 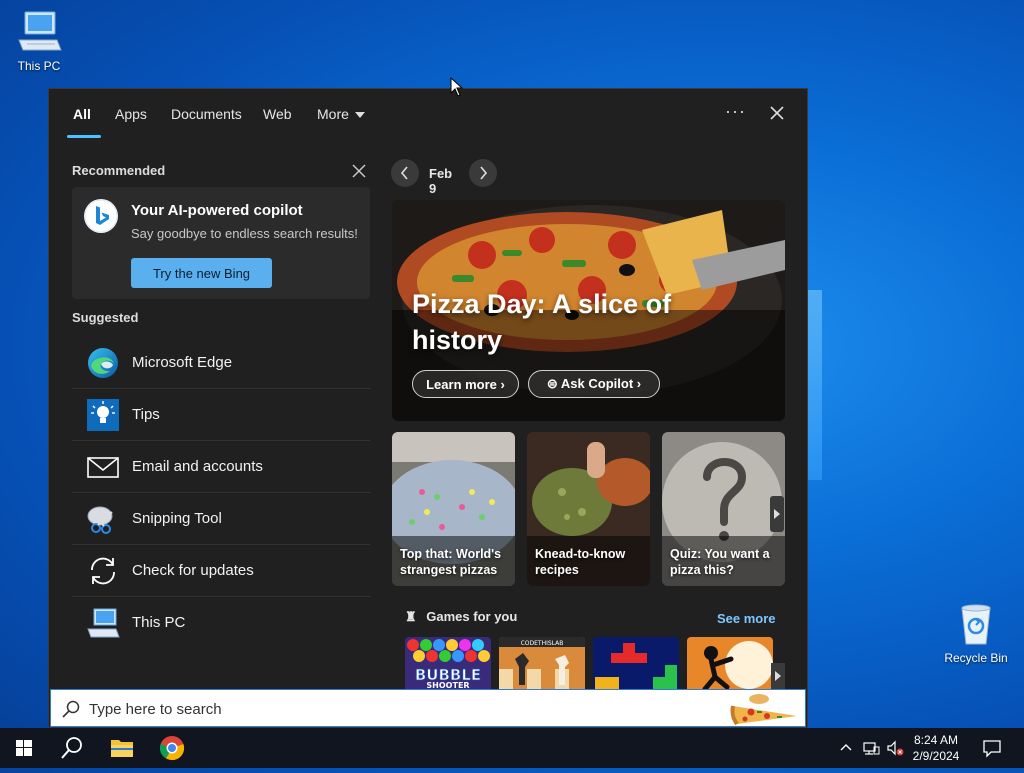 What do you see at coordinates (197, 466) in the screenshot?
I see `suggested-item-label: Email and accounts` at bounding box center [197, 466].